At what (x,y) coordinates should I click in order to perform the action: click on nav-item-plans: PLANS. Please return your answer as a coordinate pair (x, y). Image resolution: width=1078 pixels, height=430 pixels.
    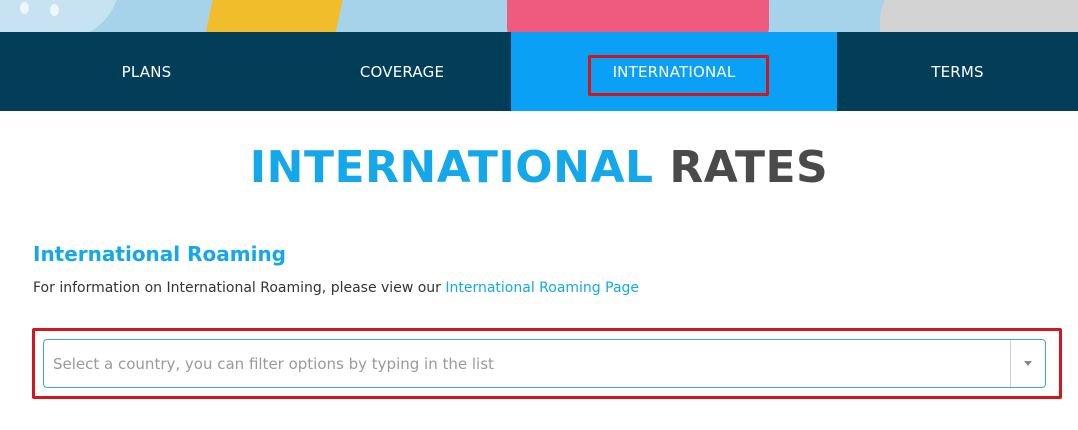
    Looking at the image, I should click on (146, 71).